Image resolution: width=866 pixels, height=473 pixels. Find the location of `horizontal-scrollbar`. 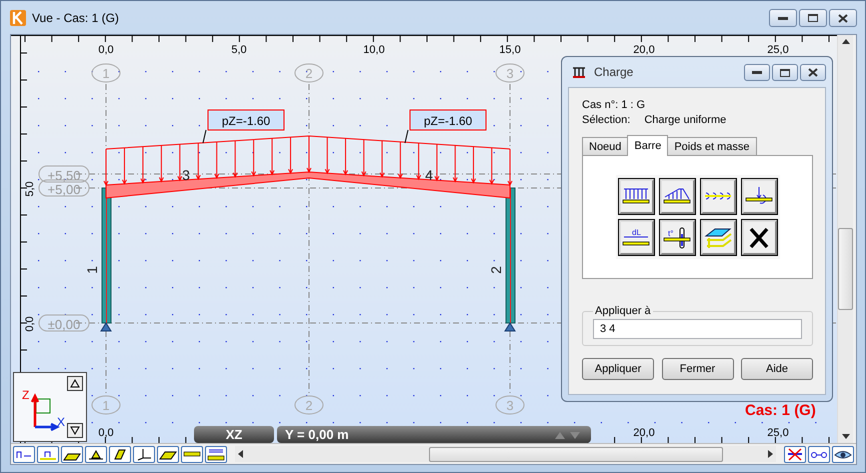

horizontal-scrollbar is located at coordinates (505, 454).